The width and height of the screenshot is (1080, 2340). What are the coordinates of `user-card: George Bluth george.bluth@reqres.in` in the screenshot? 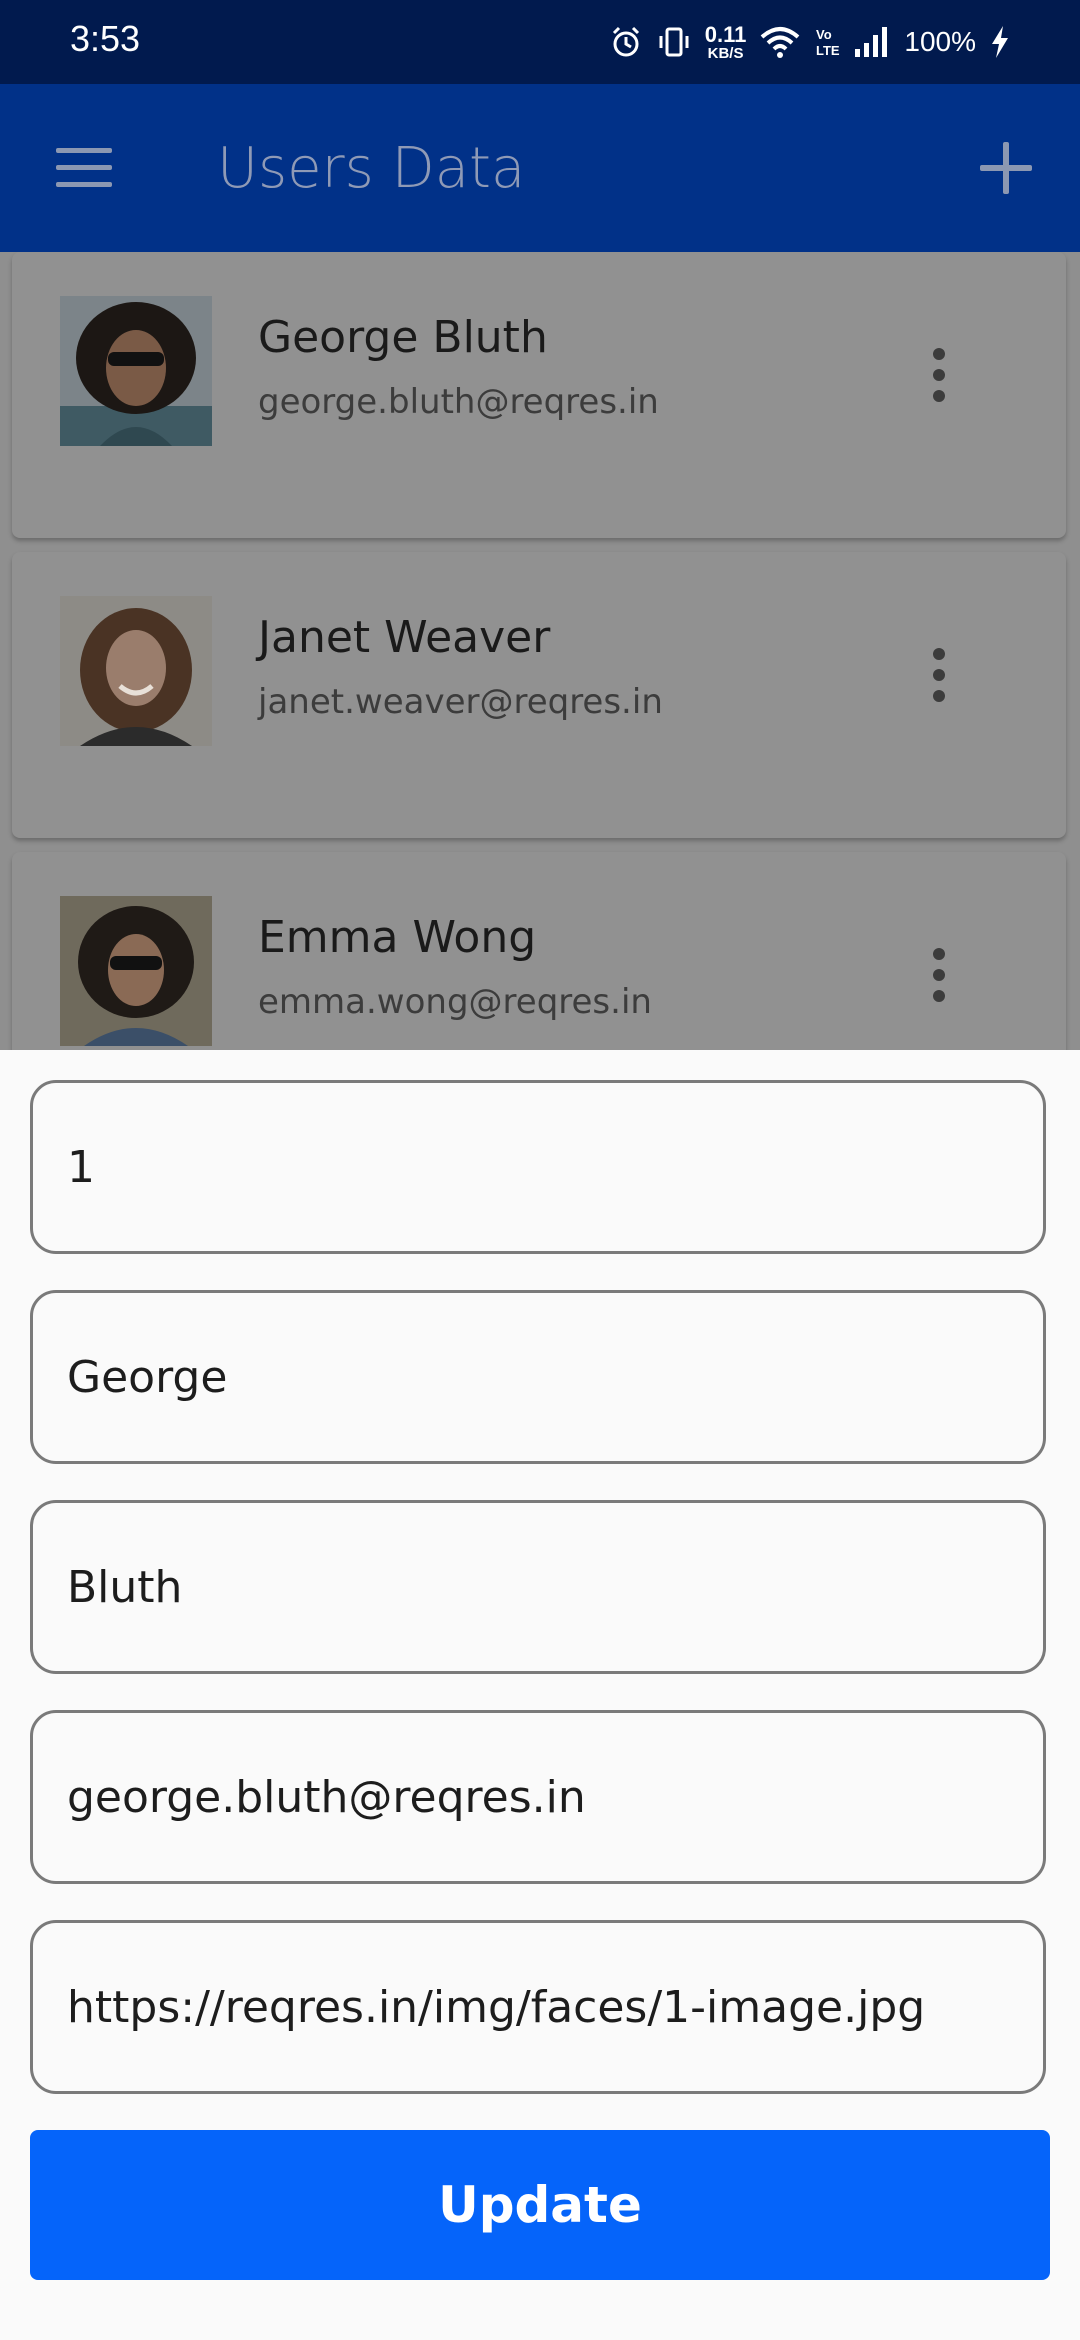 It's located at (539, 395).